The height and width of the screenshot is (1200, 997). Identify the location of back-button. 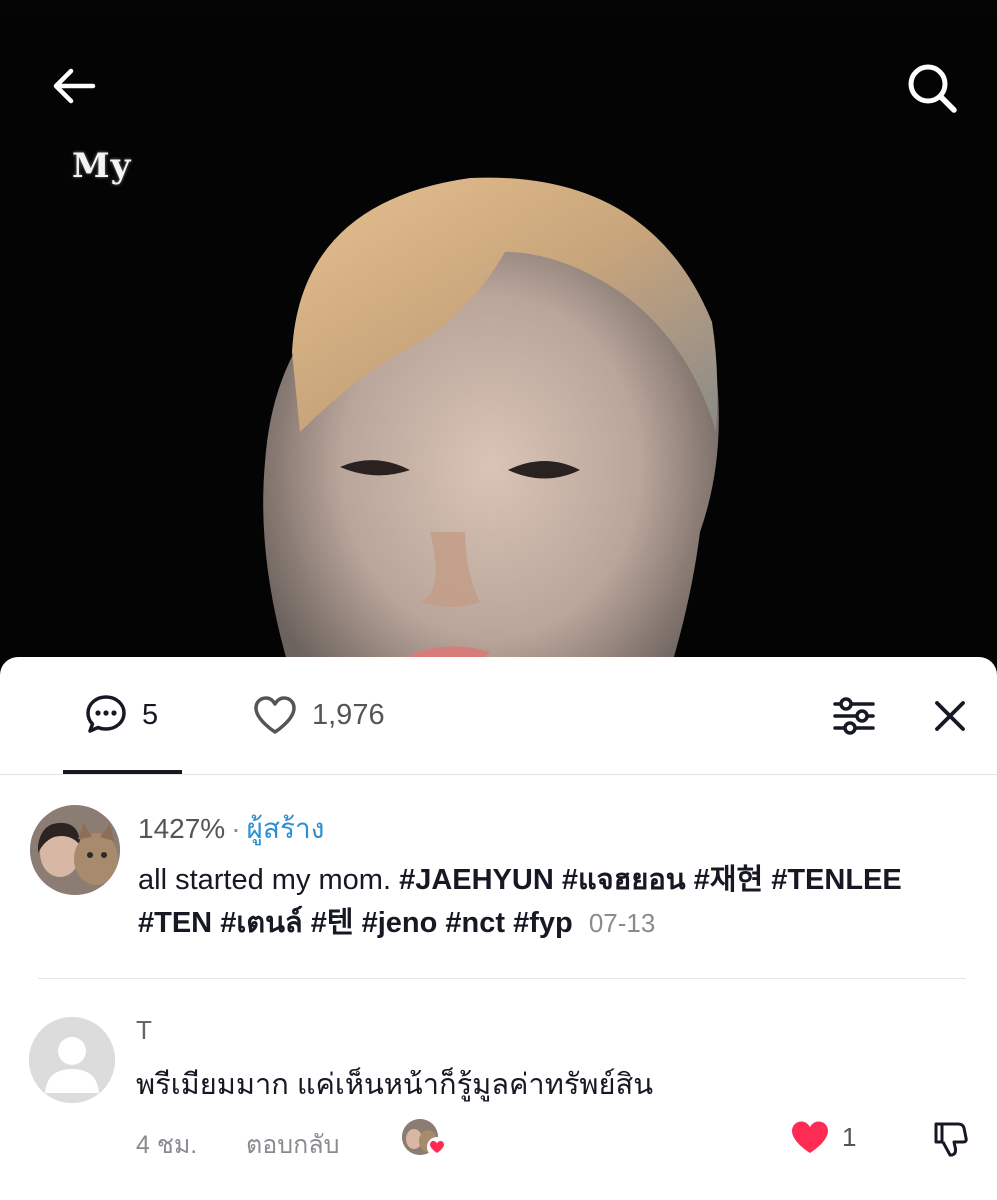
(74, 86).